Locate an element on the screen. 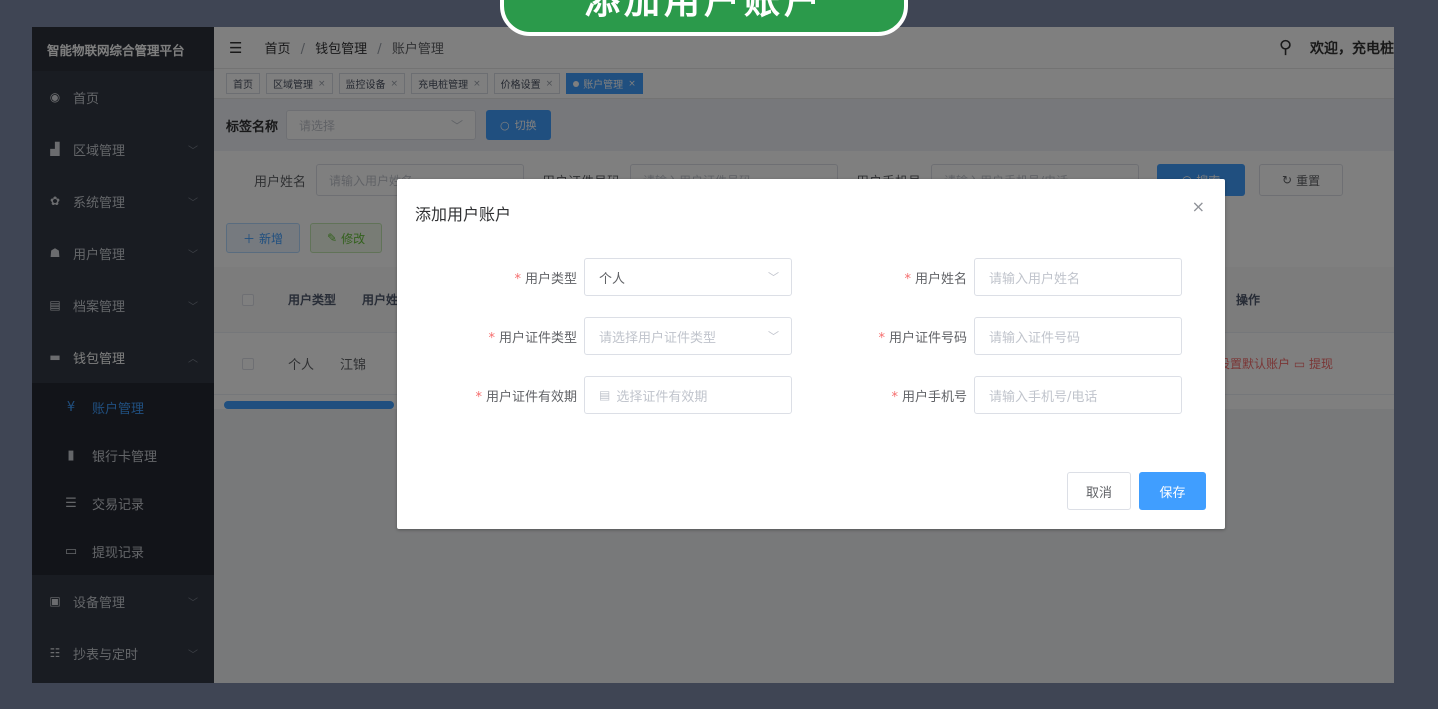  id-type-label: * 用户证件类型 is located at coordinates (487, 336).